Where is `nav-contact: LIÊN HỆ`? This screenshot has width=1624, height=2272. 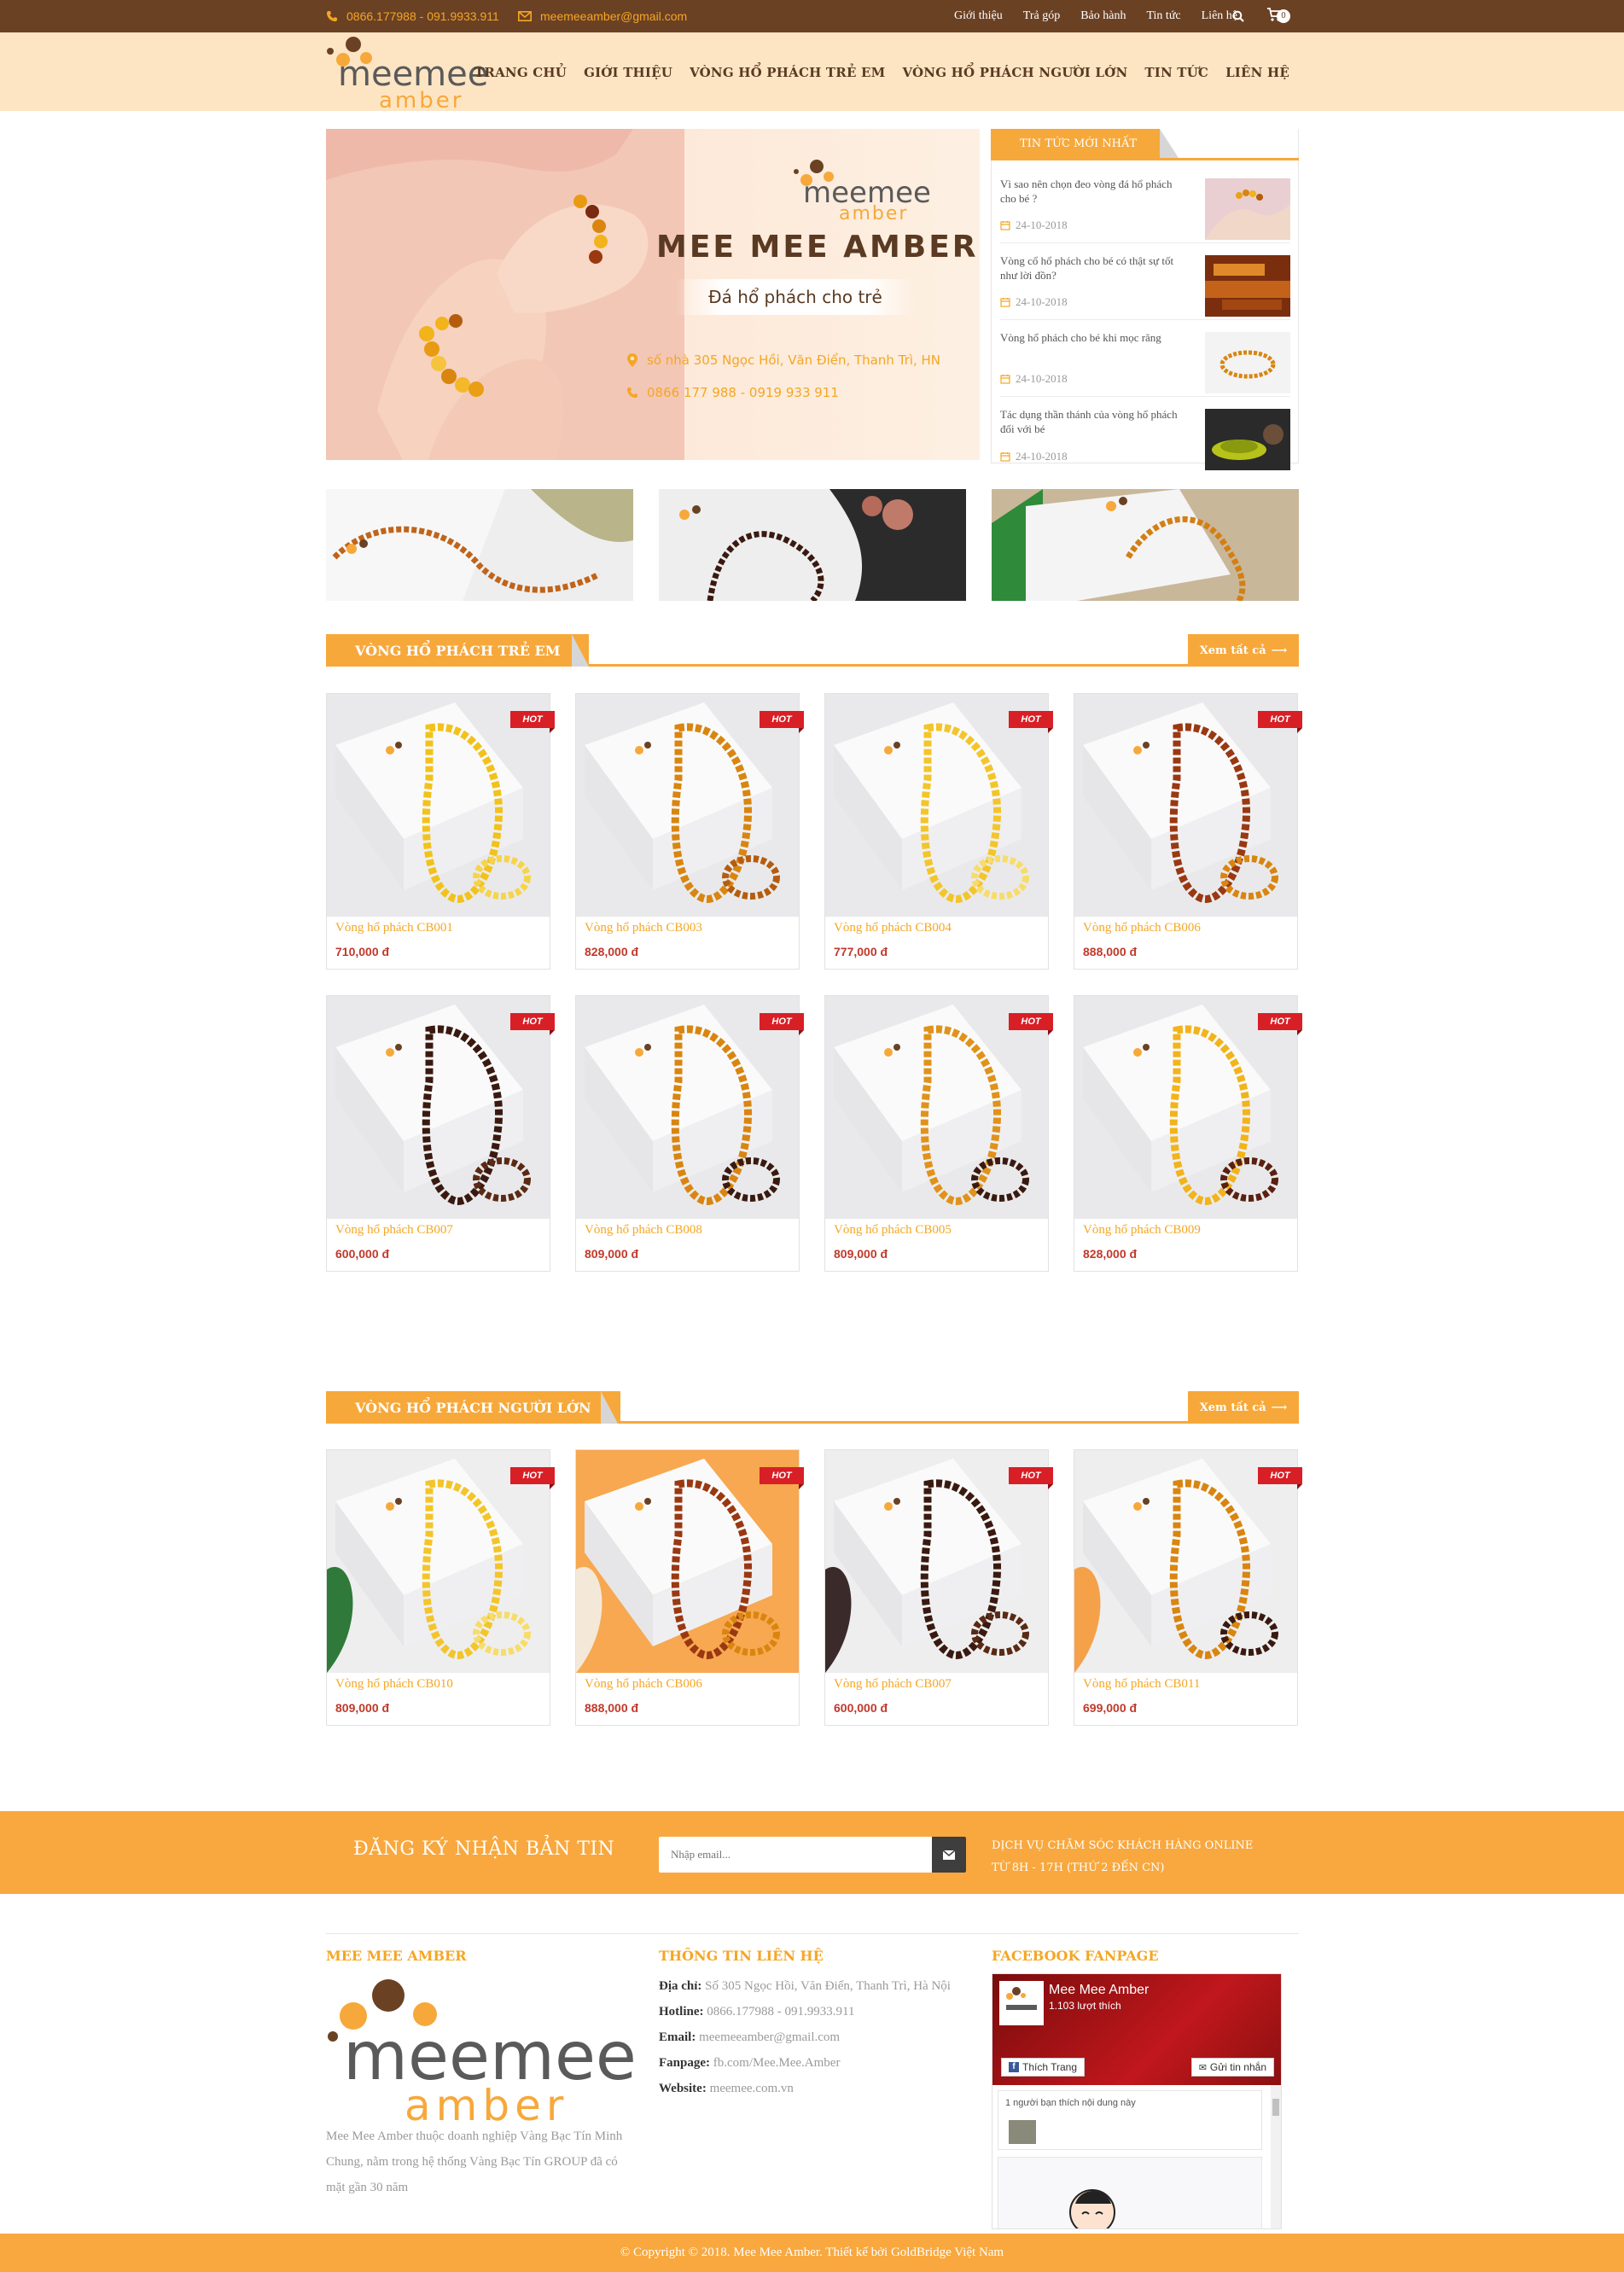 nav-contact: LIÊN HỆ is located at coordinates (1257, 72).